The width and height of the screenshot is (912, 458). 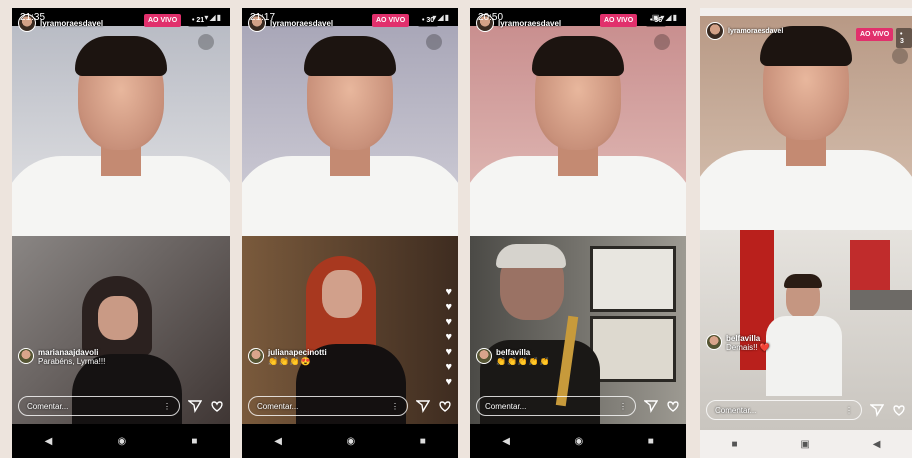 I want to click on live-badge: AO VIVO, so click(x=875, y=34).